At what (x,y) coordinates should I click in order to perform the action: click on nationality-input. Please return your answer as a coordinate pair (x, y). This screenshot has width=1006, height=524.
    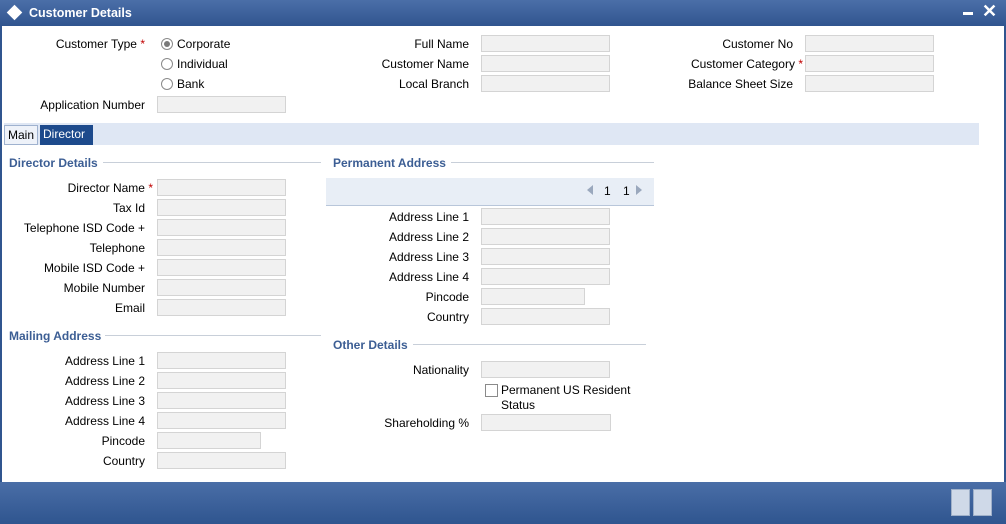
    Looking at the image, I should click on (545, 369).